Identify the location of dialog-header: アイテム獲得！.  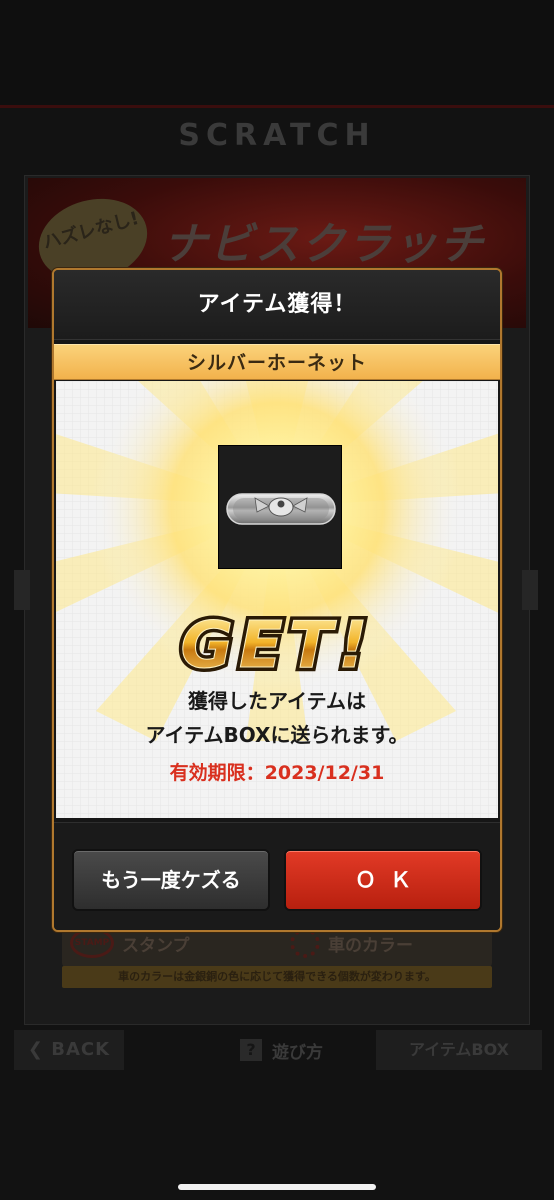
(277, 305).